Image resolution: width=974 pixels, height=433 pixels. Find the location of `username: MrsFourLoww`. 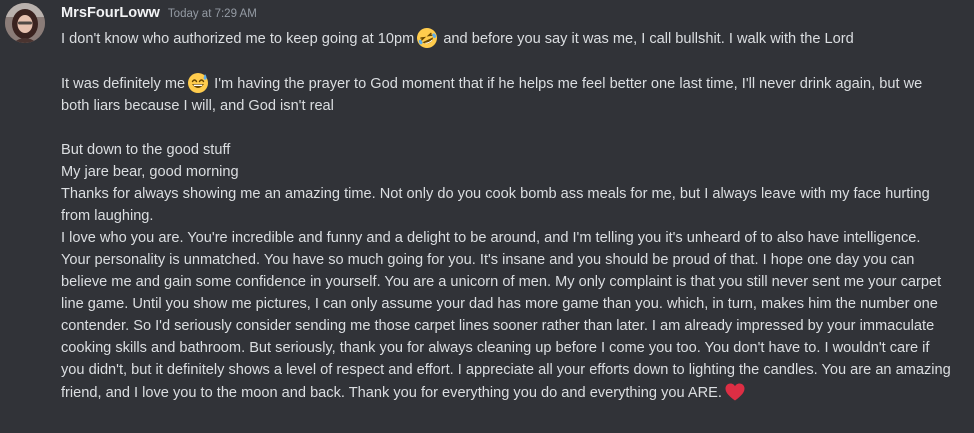

username: MrsFourLoww is located at coordinates (110, 13).